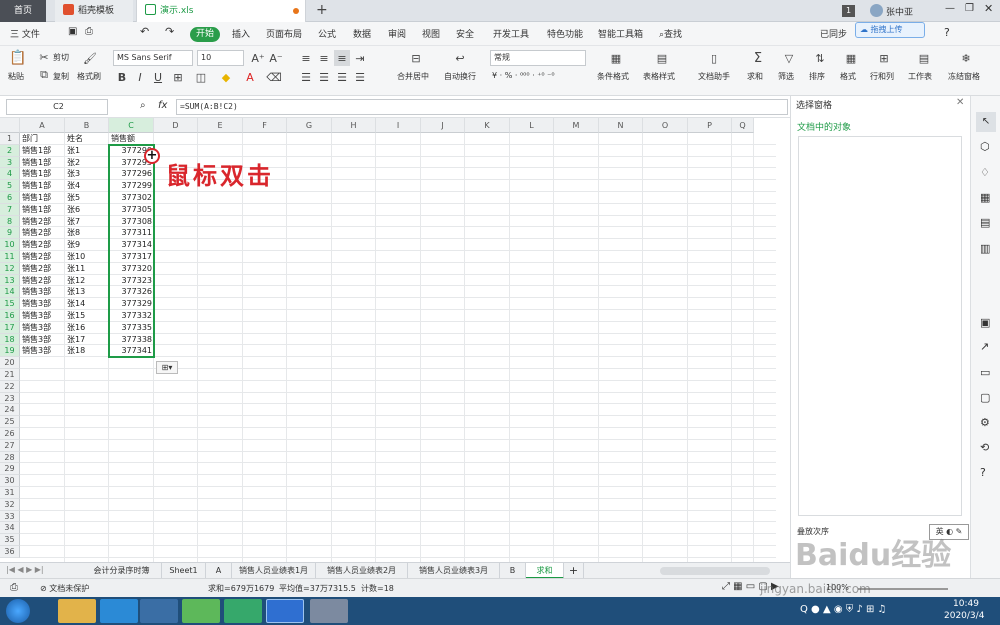 The image size is (1000, 625). What do you see at coordinates (523, 75) in the screenshot?
I see `number-format-buttons: ¥ · % · ⁰⁰⁰ · ⁺⁰ ⁻⁰` at bounding box center [523, 75].